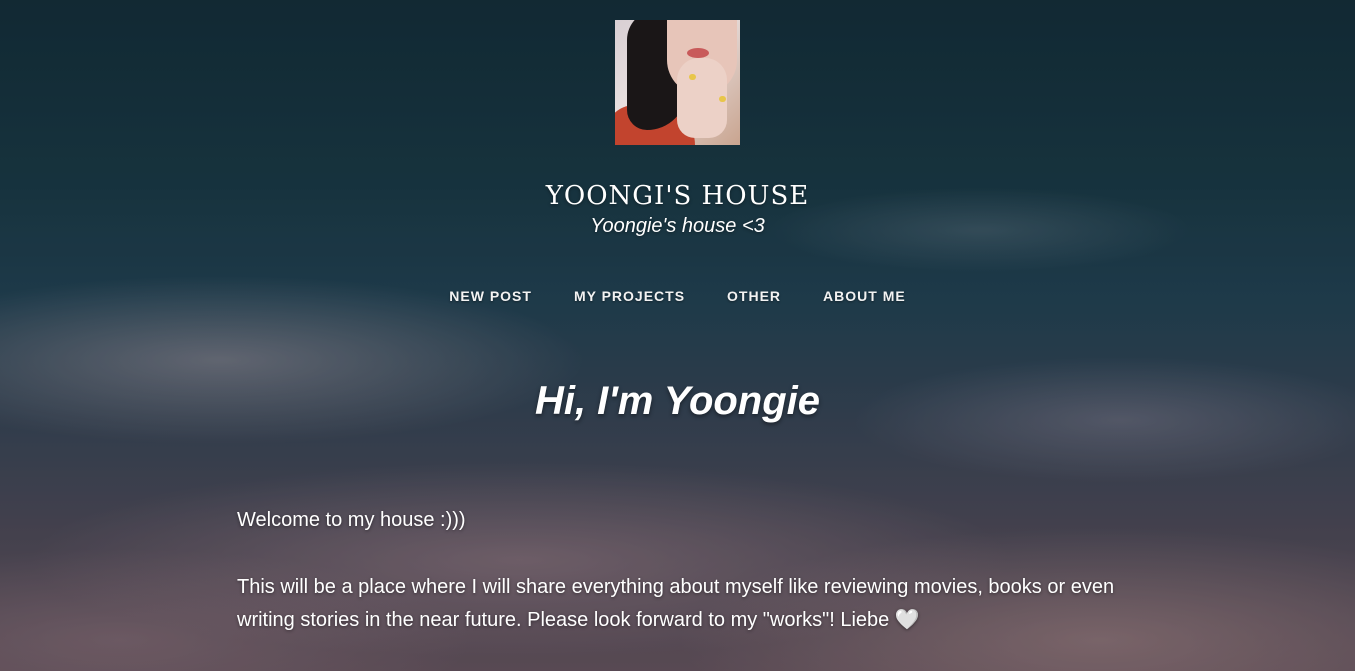  I want to click on site-title: YOONGI'S HOUSE, so click(677, 196).